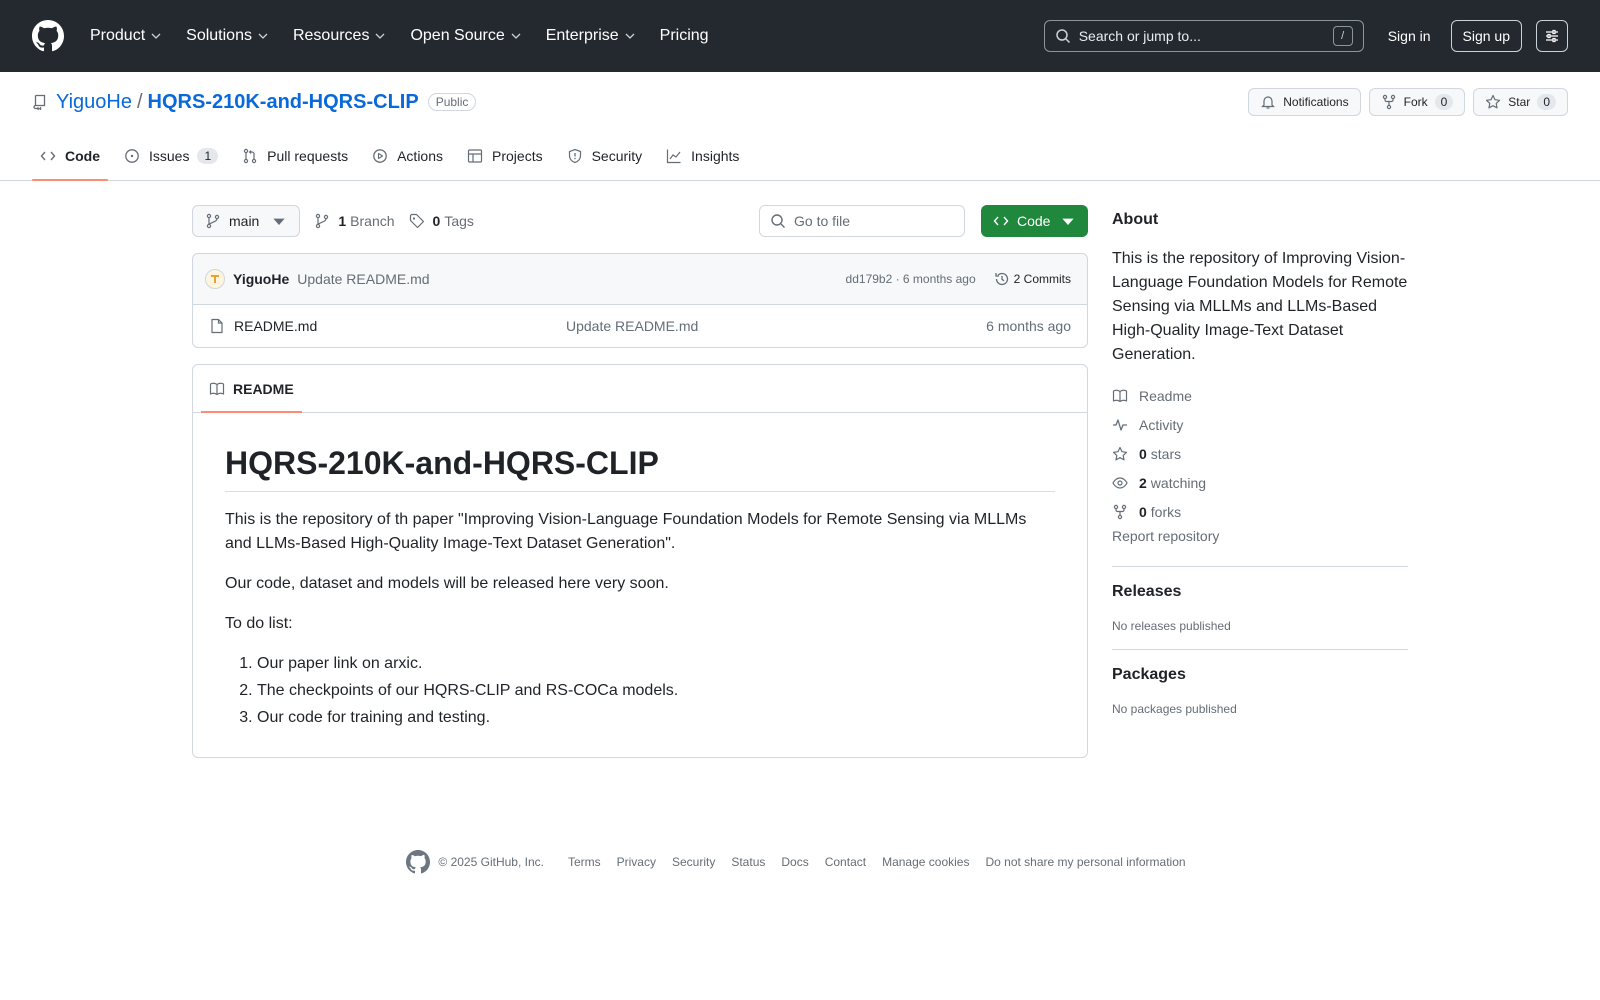 The image size is (1600, 1000). Describe the element at coordinates (1260, 395) in the screenshot. I see `readme-link: Readme` at that location.